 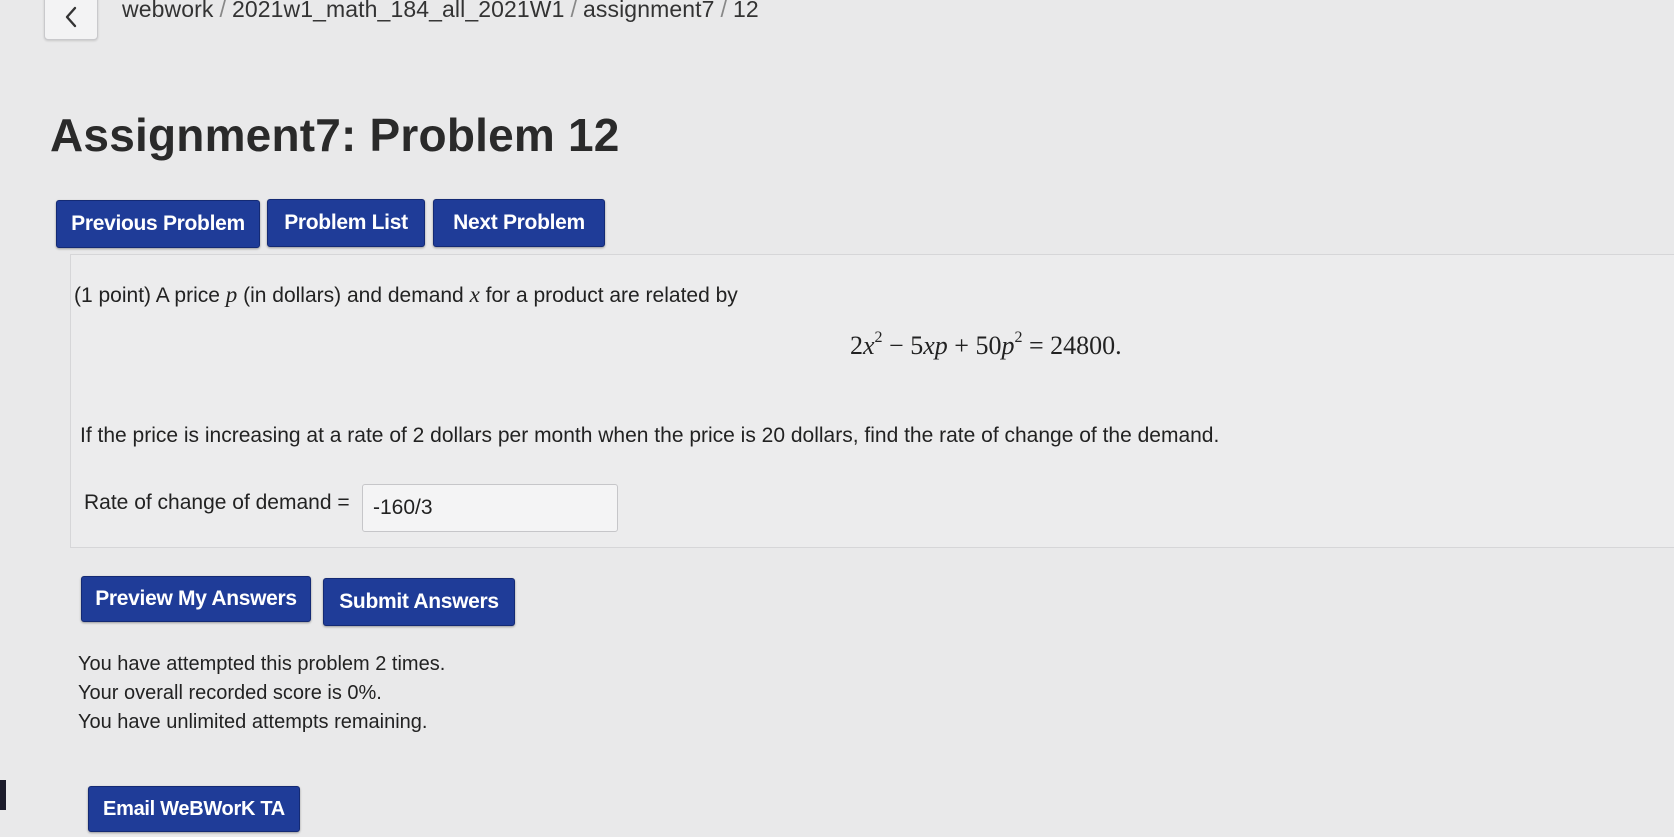 What do you see at coordinates (474, 294) in the screenshot?
I see `variable-x: x` at bounding box center [474, 294].